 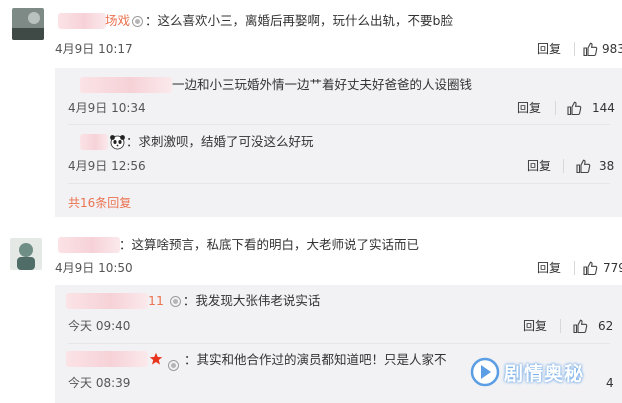 What do you see at coordinates (99, 326) in the screenshot?
I see `timestamp: 今天 09:40` at bounding box center [99, 326].